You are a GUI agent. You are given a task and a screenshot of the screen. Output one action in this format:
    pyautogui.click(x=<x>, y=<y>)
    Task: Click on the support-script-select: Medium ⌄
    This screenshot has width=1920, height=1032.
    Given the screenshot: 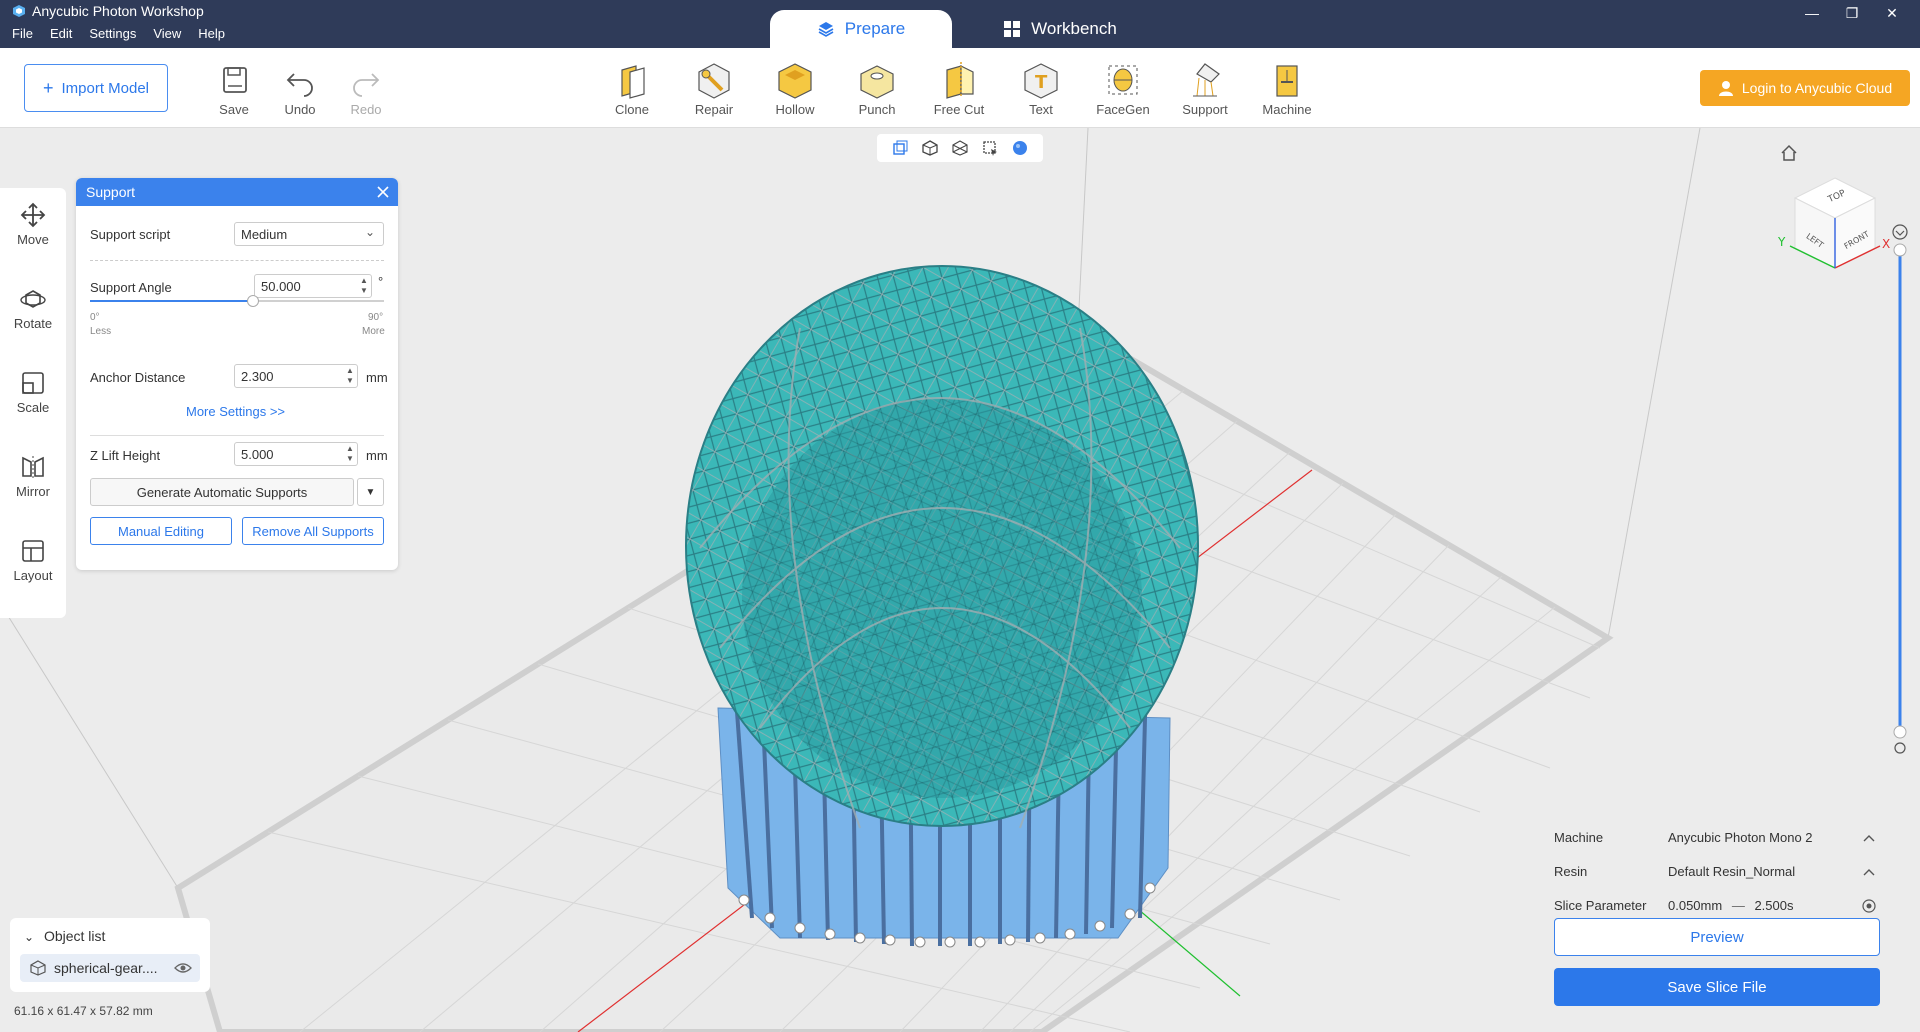 What is the action you would take?
    pyautogui.click(x=309, y=234)
    